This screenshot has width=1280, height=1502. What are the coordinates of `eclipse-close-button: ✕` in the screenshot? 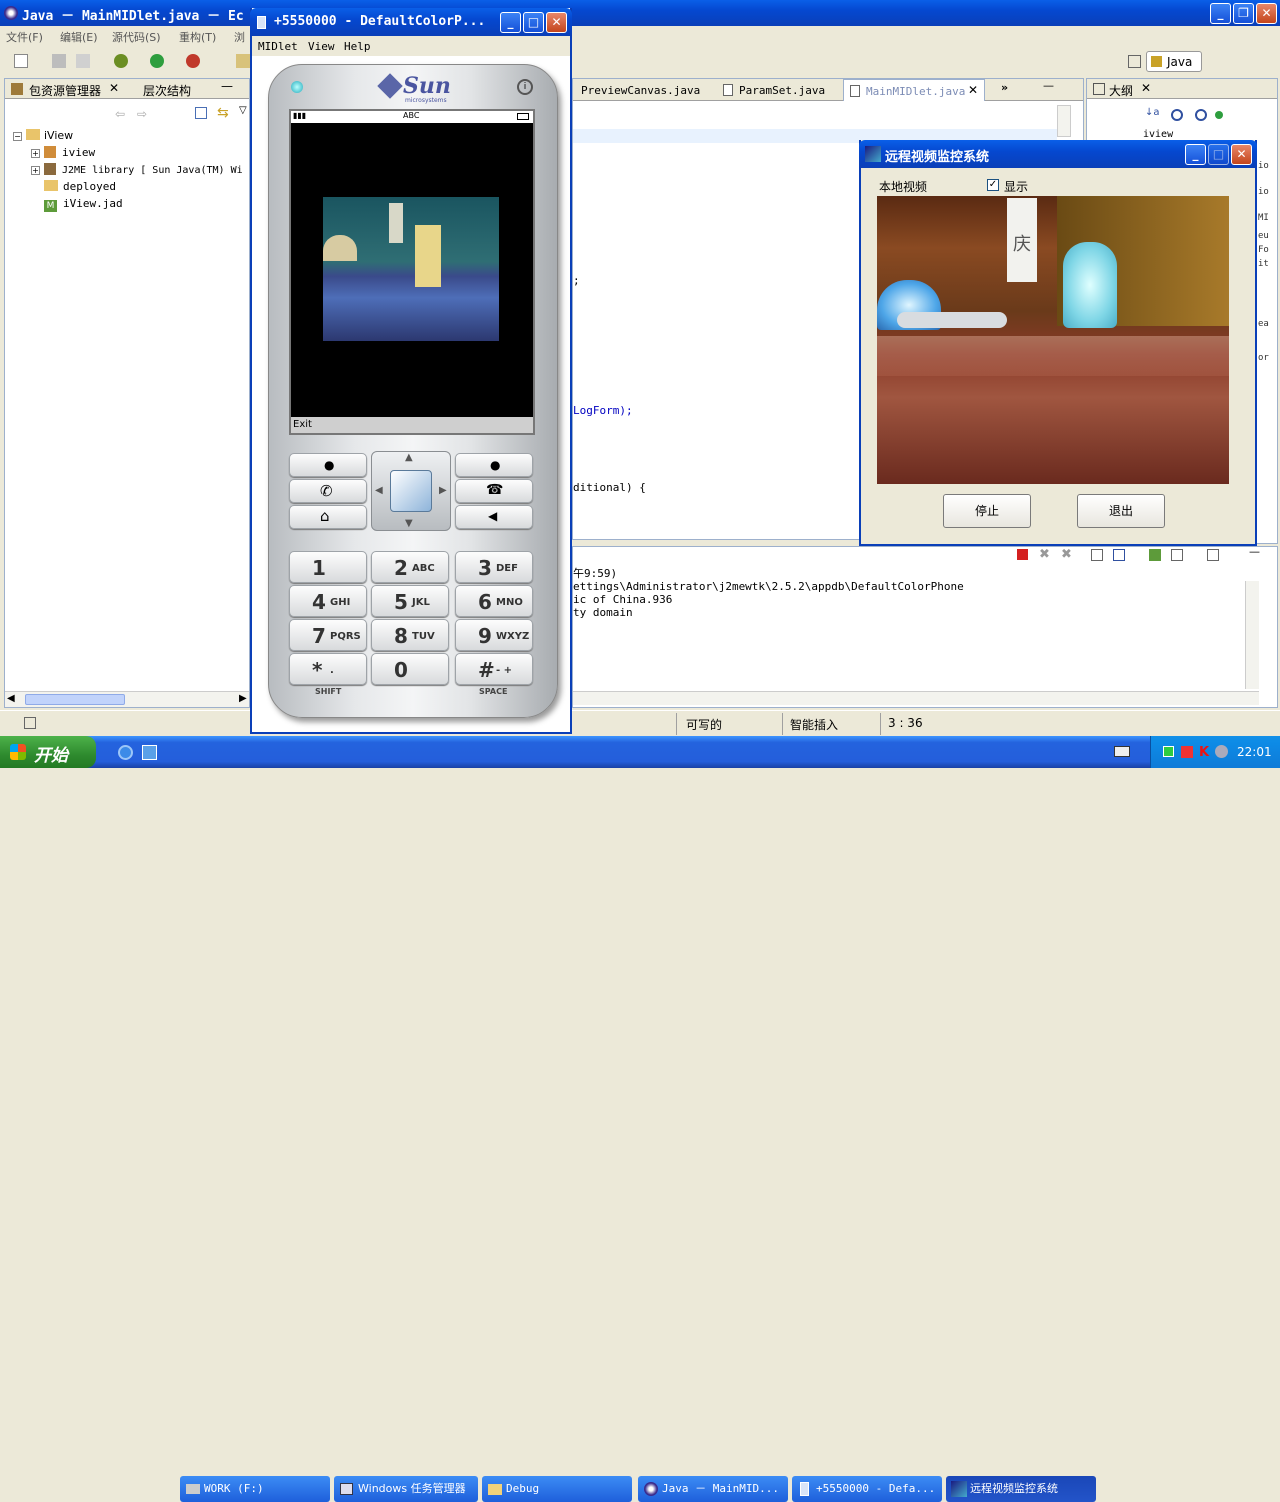 It's located at (1266, 13).